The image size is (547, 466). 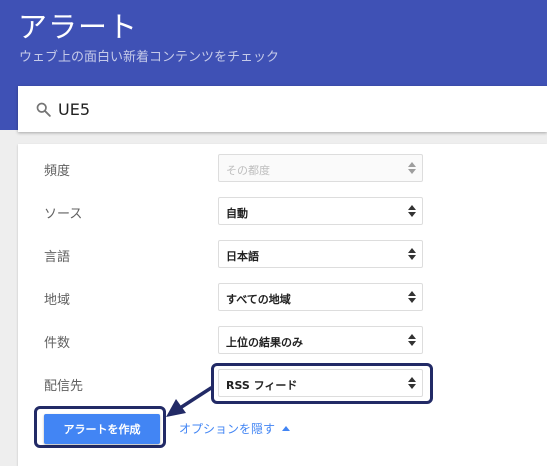 I want to click on deliver-to-highlight, so click(x=322, y=383).